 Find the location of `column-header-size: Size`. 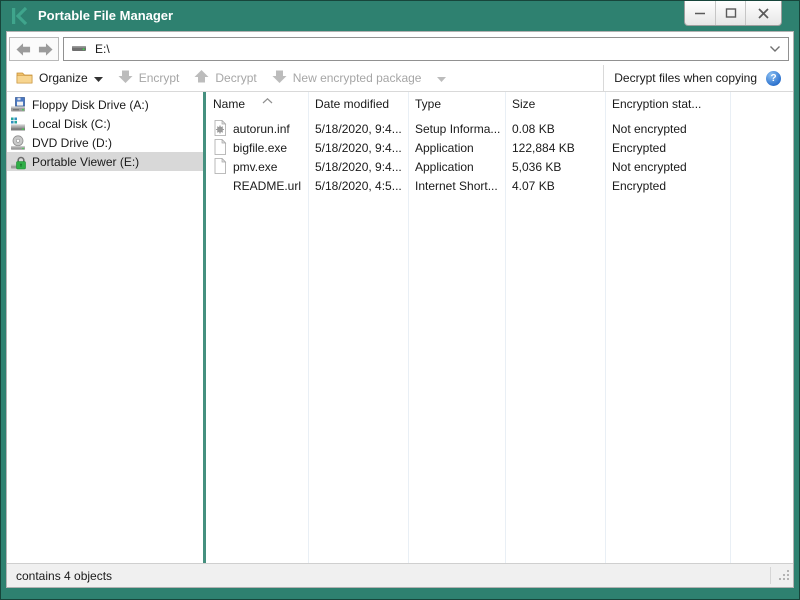

column-header-size: Size is located at coordinates (555, 105).